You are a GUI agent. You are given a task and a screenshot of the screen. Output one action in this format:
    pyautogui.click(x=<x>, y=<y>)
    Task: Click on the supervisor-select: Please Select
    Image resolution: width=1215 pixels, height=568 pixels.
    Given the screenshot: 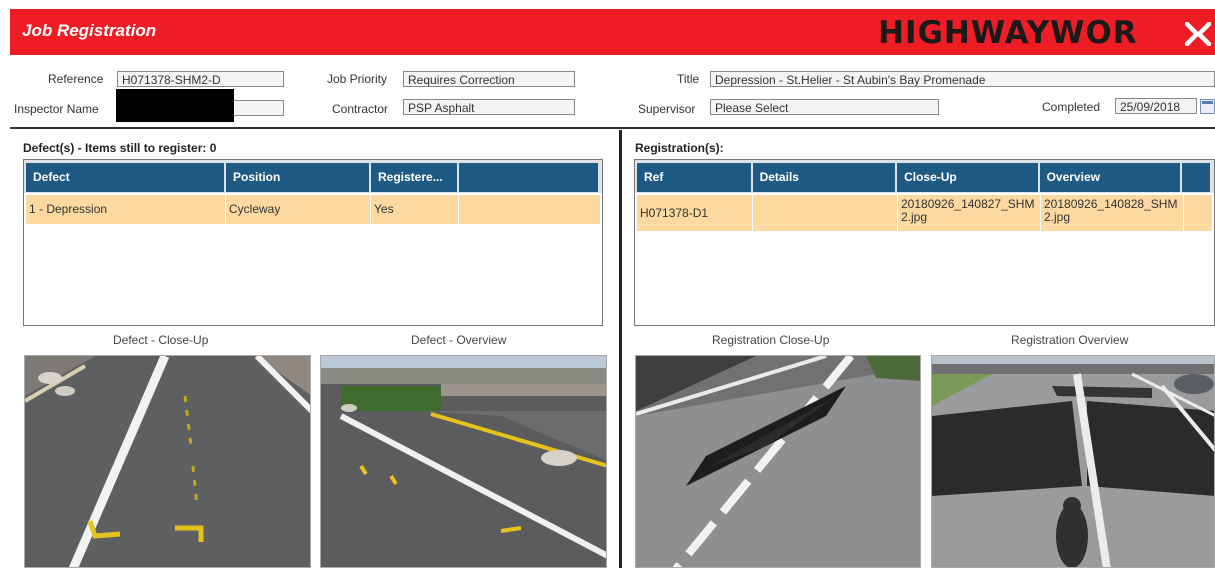 What is the action you would take?
    pyautogui.click(x=824, y=107)
    